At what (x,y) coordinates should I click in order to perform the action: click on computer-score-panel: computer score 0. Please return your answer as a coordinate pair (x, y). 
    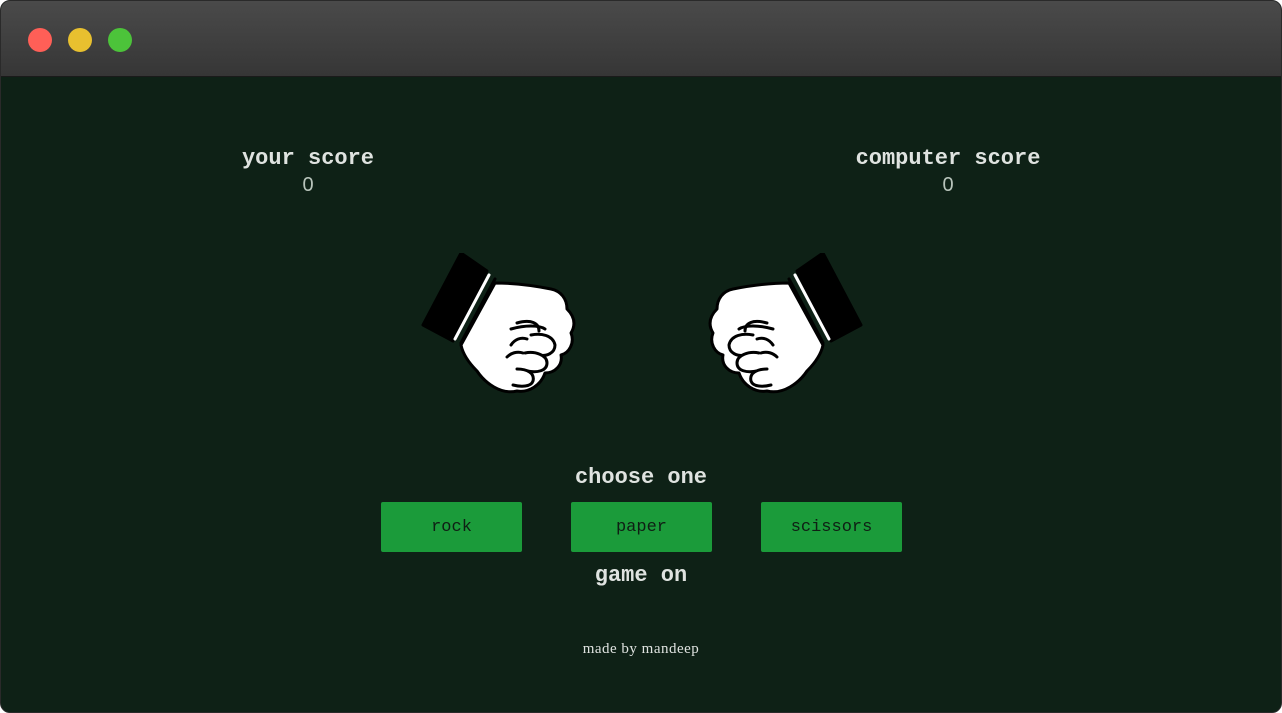
    Looking at the image, I should click on (948, 171).